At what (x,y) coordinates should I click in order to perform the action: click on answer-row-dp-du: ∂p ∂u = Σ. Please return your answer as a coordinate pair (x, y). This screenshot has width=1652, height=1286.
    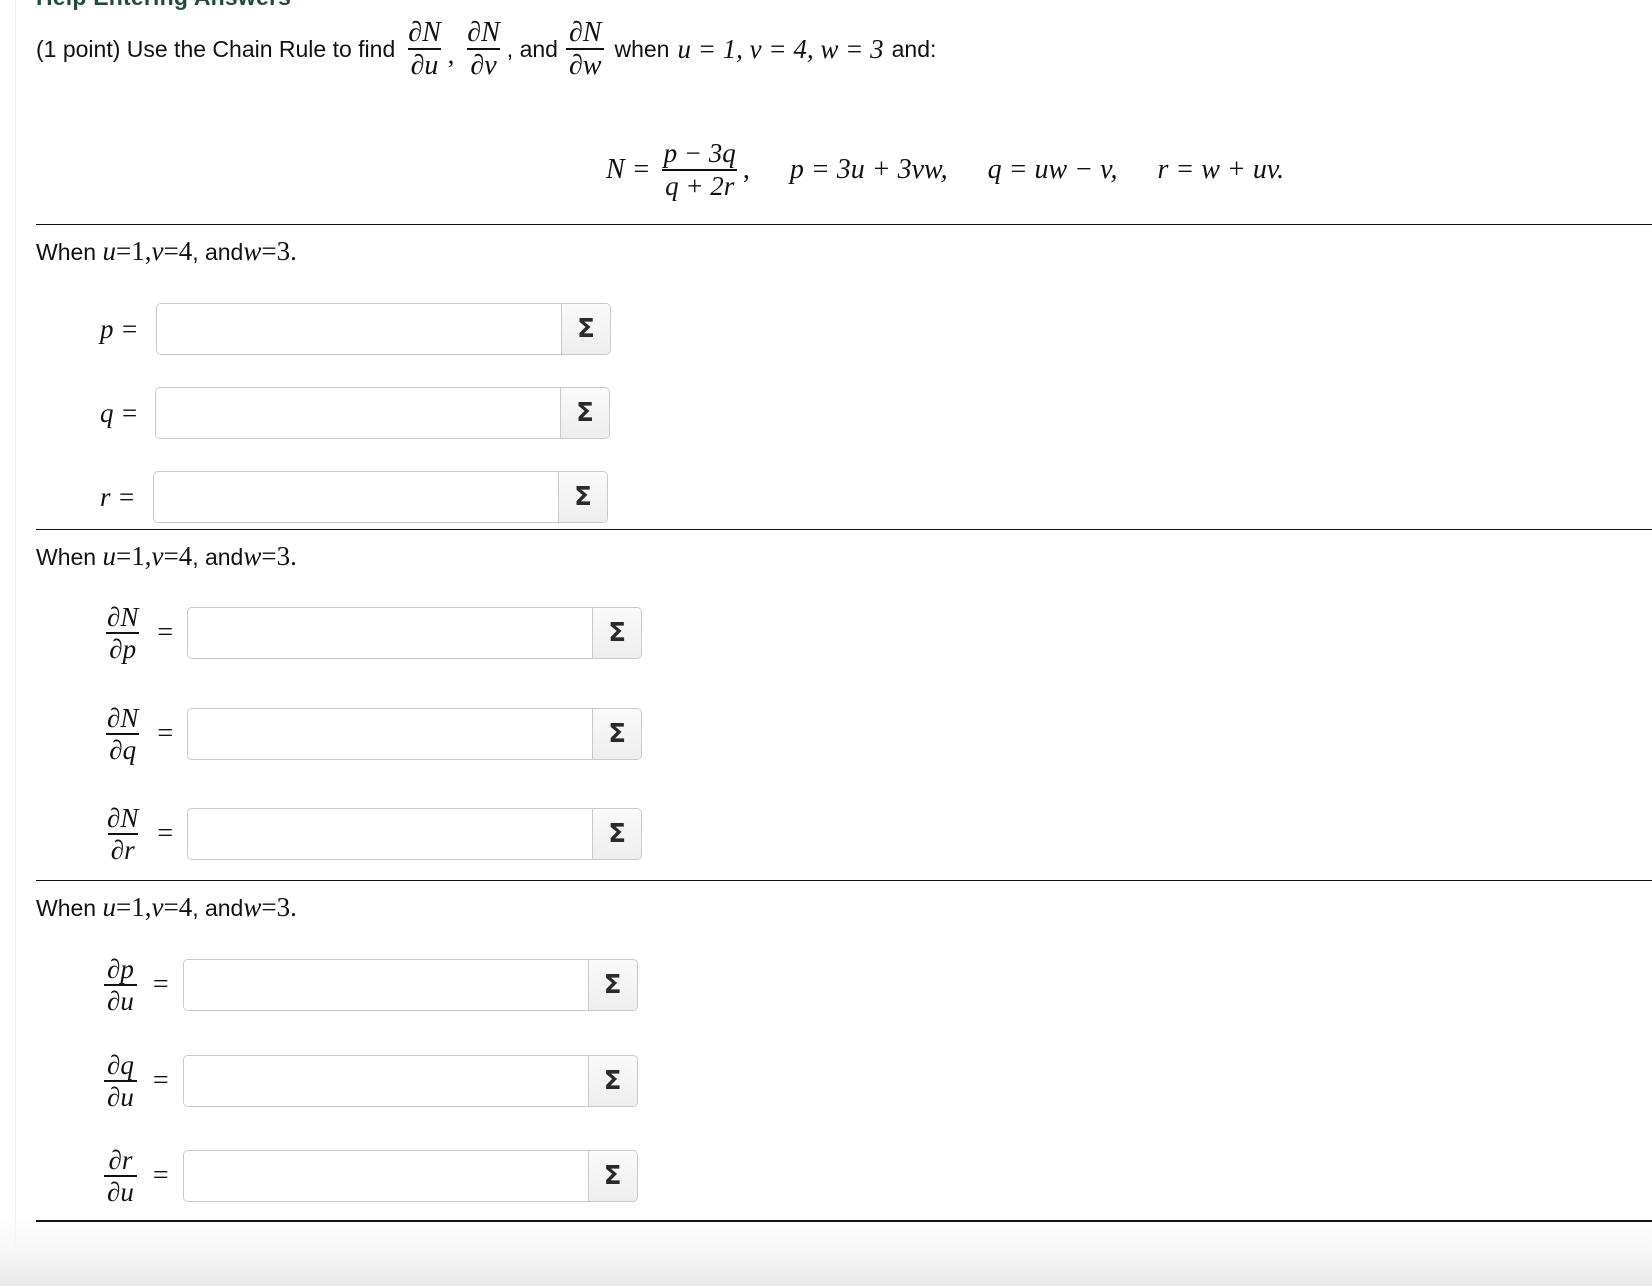
    Looking at the image, I should click on (369, 985).